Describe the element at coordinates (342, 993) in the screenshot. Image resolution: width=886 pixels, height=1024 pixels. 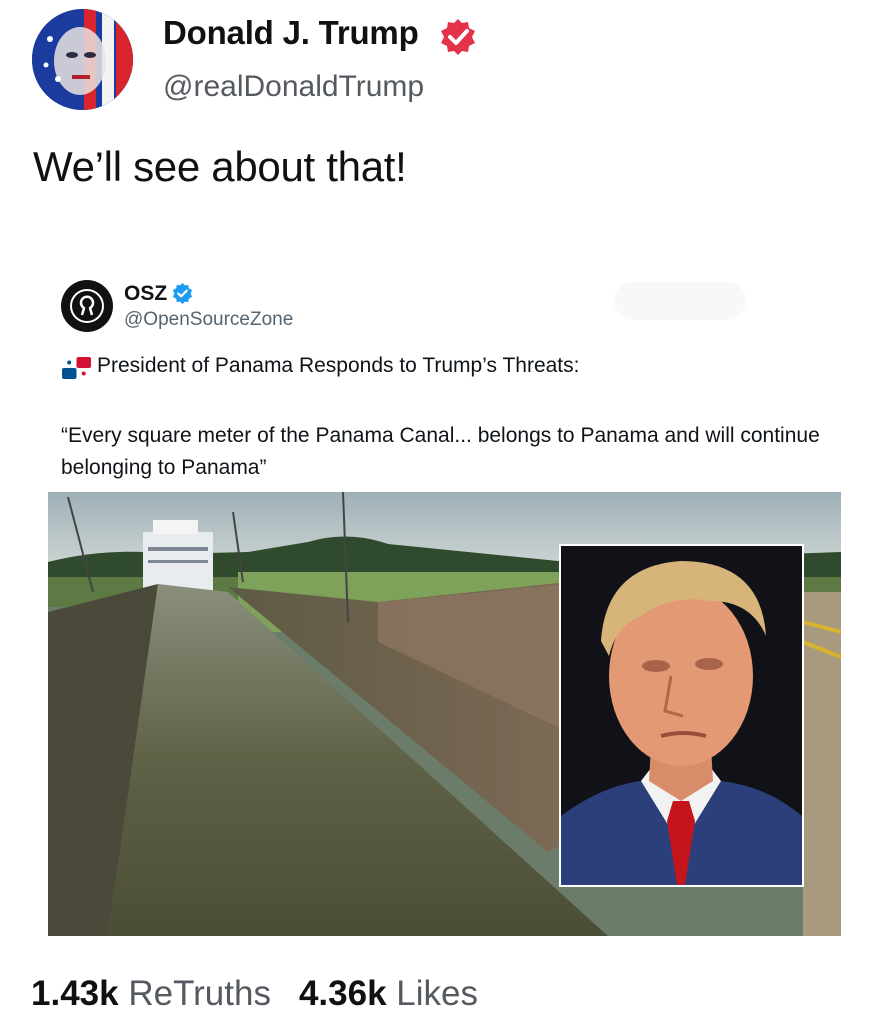
I see `likes-count: 4.36k` at that location.